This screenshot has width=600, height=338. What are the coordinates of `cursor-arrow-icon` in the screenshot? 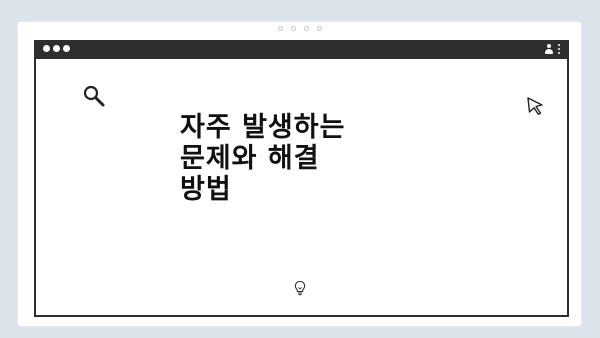 It's located at (535, 106).